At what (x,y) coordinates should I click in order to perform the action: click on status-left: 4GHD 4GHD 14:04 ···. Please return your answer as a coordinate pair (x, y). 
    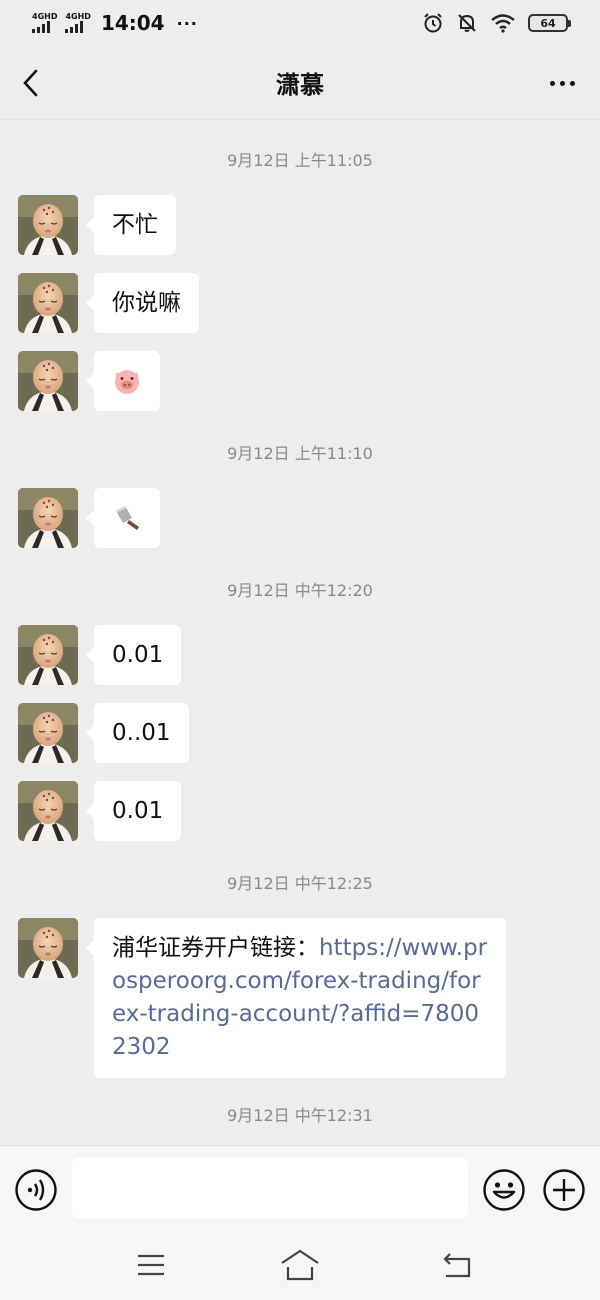
    Looking at the image, I should click on (115, 23).